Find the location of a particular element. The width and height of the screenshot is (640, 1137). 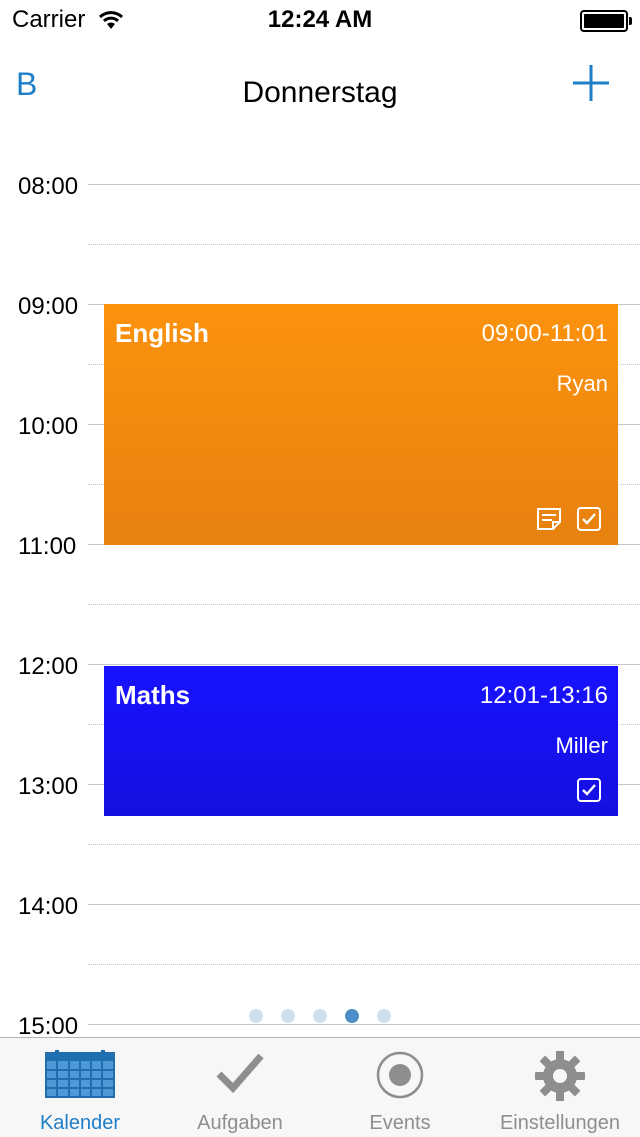

event-time: 09:00-11:01 is located at coordinates (544, 333).